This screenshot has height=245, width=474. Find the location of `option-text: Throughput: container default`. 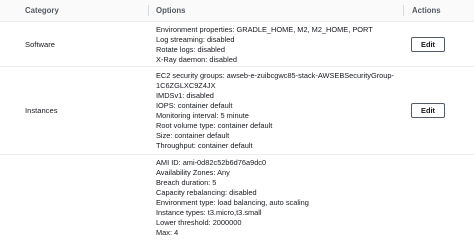

option-text: Throughput: container default is located at coordinates (204, 145).